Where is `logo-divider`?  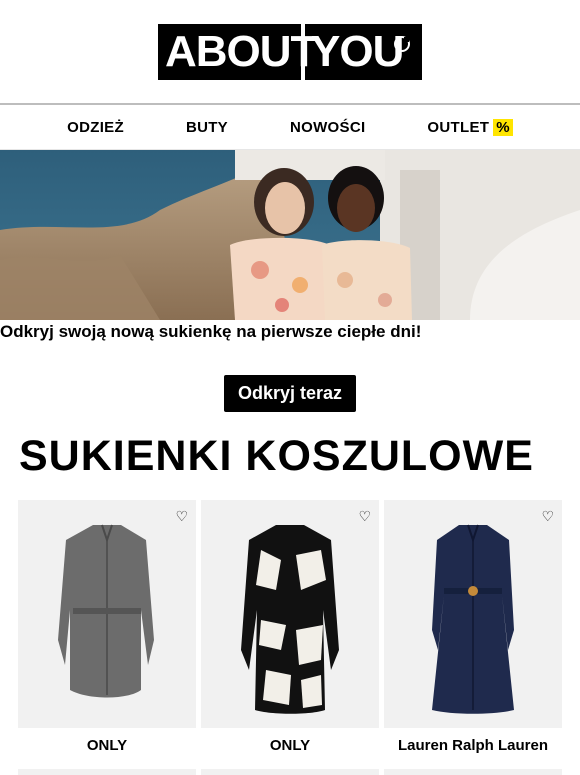 logo-divider is located at coordinates (303, 52).